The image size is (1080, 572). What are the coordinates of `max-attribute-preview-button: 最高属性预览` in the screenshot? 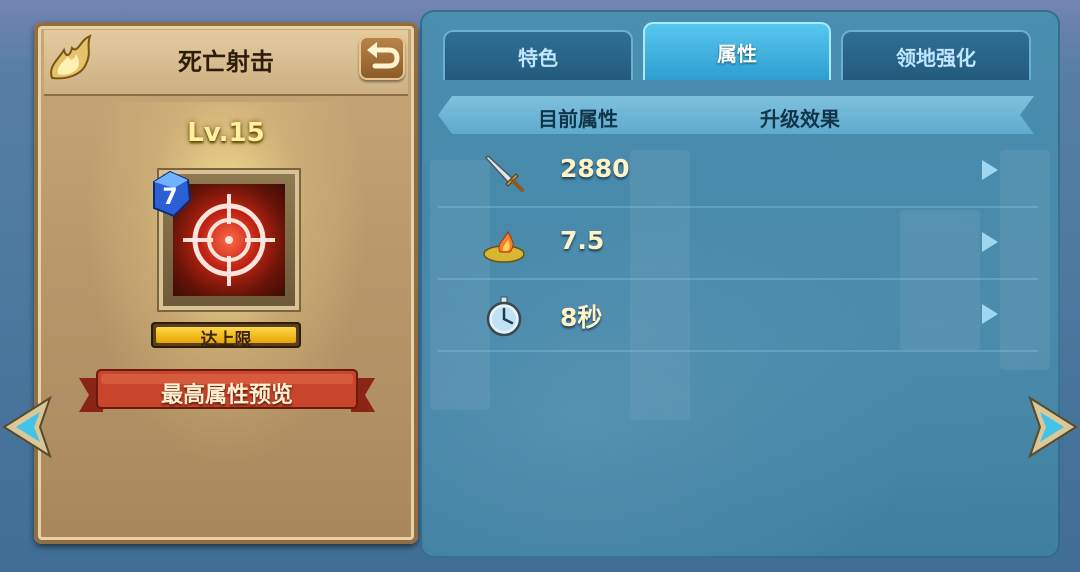 It's located at (227, 391).